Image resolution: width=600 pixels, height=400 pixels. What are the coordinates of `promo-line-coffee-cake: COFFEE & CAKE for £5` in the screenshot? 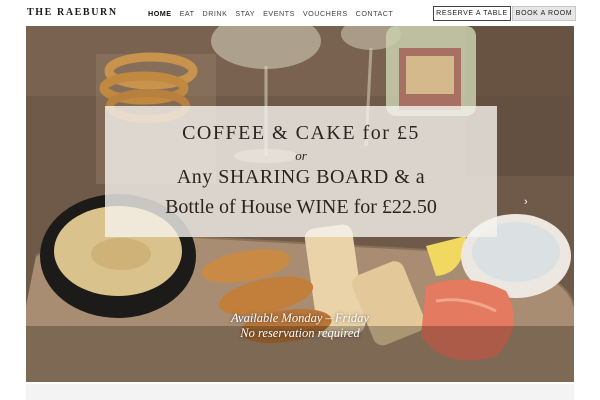 It's located at (301, 133).